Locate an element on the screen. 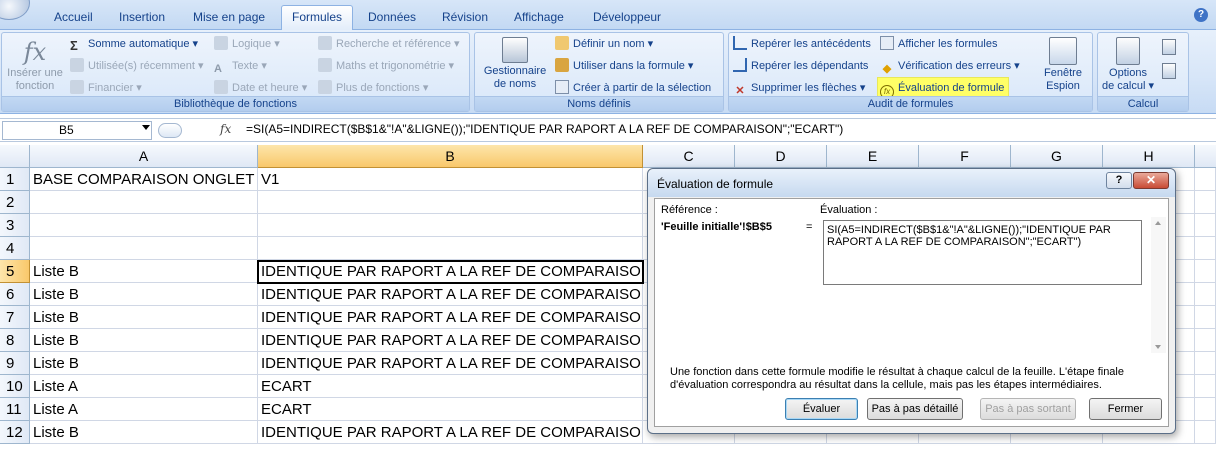 This screenshot has width=1216, height=449. tab-donnees: Données is located at coordinates (392, 19).